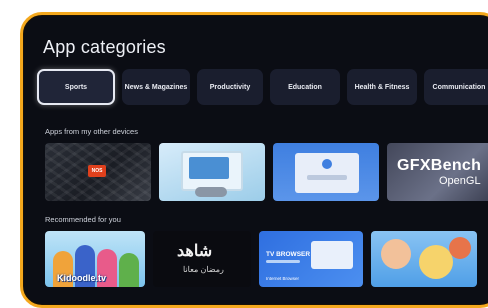  I want to click on category-chip-news-magazines: News & Magazines, so click(156, 87).